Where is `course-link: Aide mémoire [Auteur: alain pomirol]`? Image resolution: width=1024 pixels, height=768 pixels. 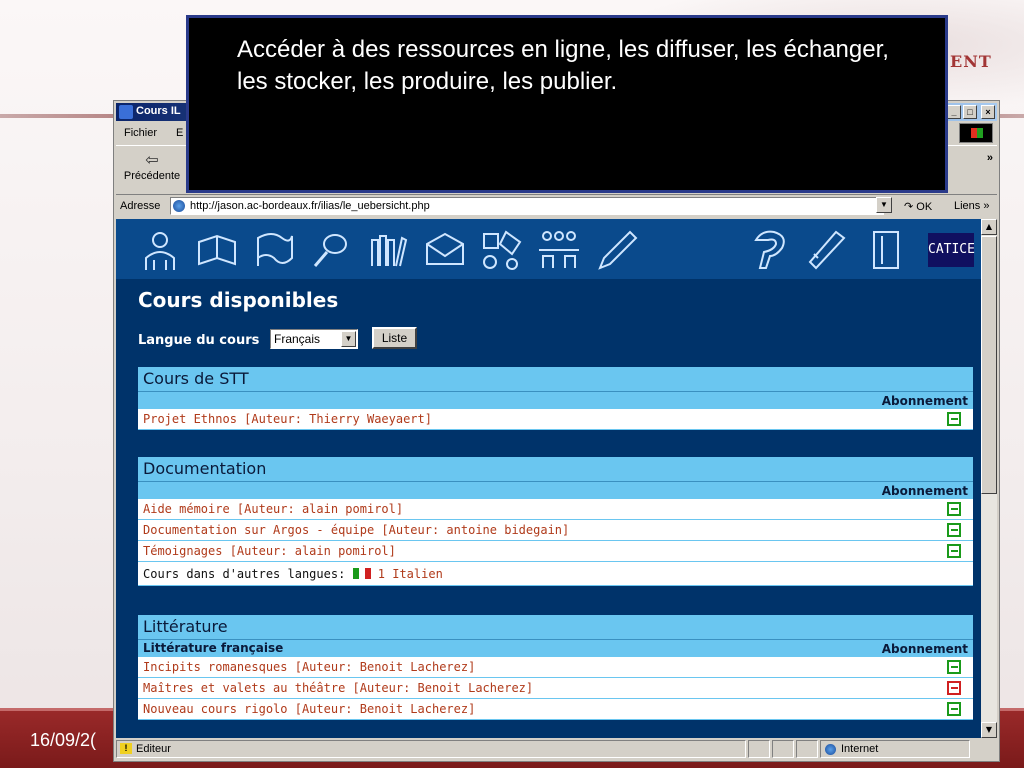
course-link: Aide mémoire [Auteur: alain pomirol] is located at coordinates (273, 509).